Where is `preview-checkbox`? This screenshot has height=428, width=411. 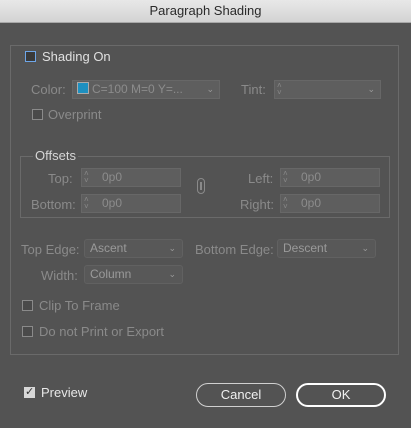
preview-checkbox is located at coordinates (29, 391).